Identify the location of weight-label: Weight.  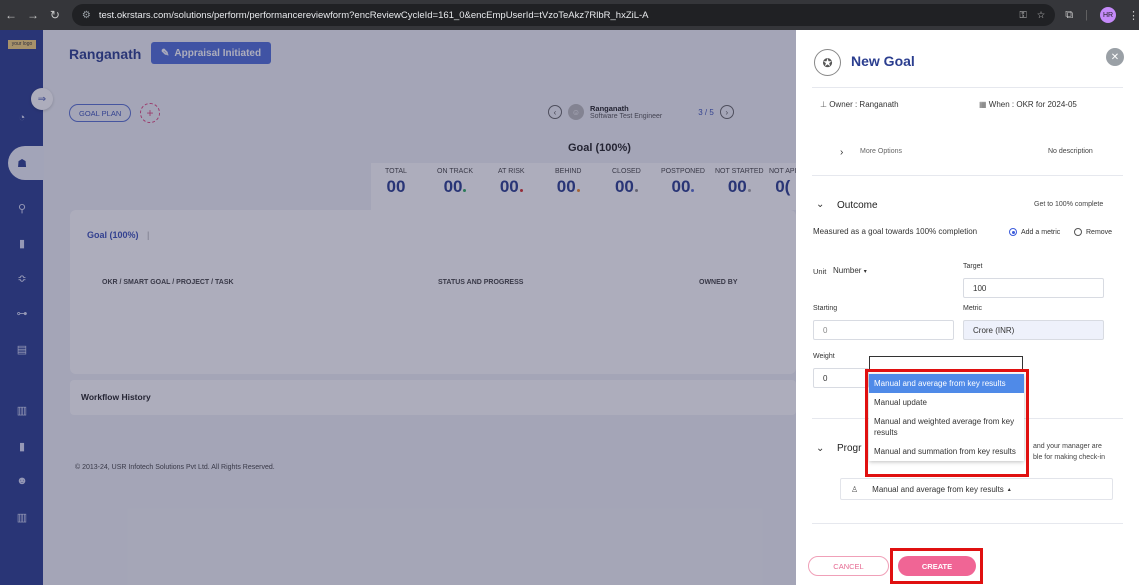
(824, 356).